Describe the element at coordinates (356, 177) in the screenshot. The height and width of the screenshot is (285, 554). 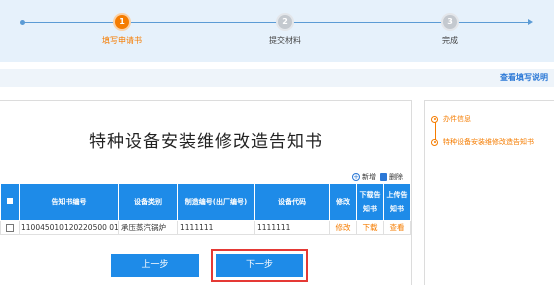
I see `plus-icon: +` at that location.